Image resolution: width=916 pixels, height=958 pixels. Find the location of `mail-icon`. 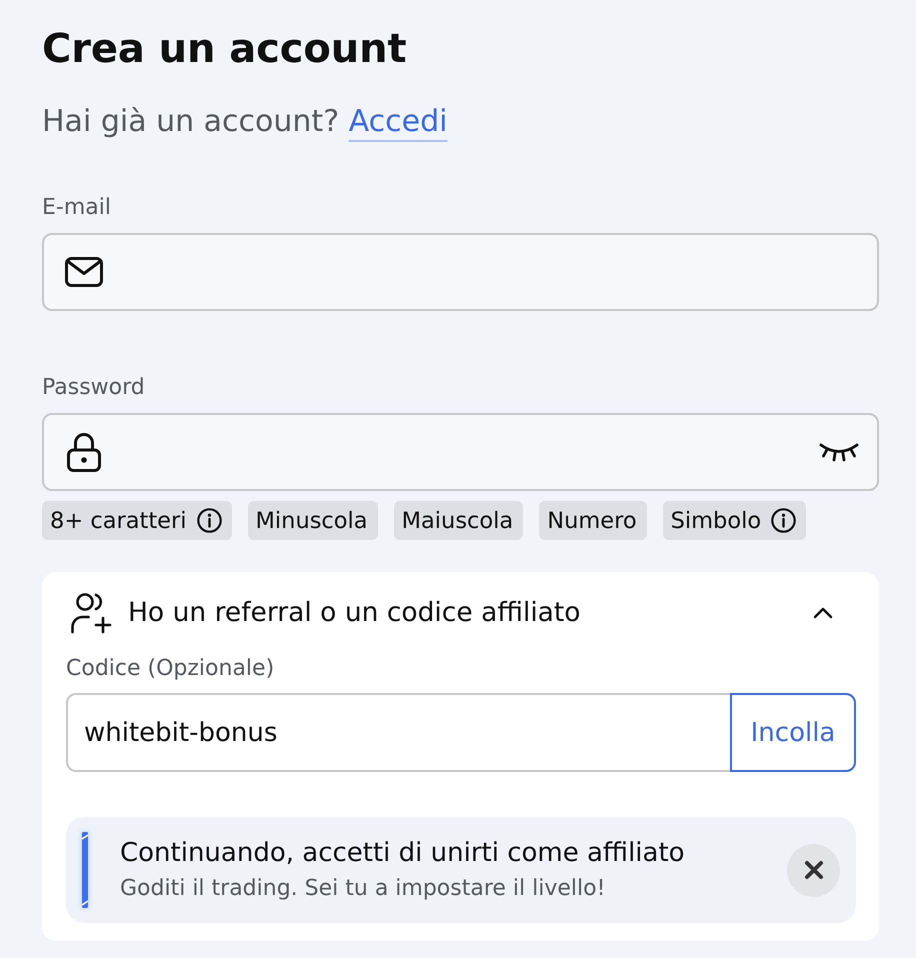

mail-icon is located at coordinates (84, 272).